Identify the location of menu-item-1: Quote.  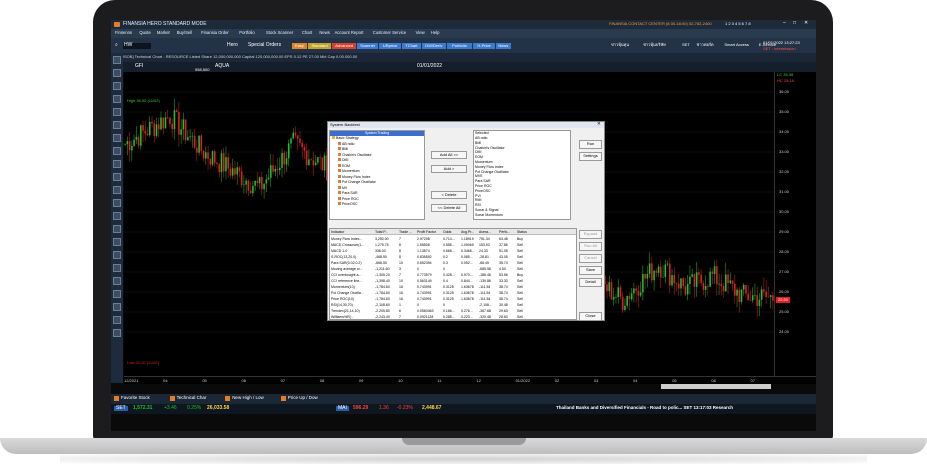
(144, 32).